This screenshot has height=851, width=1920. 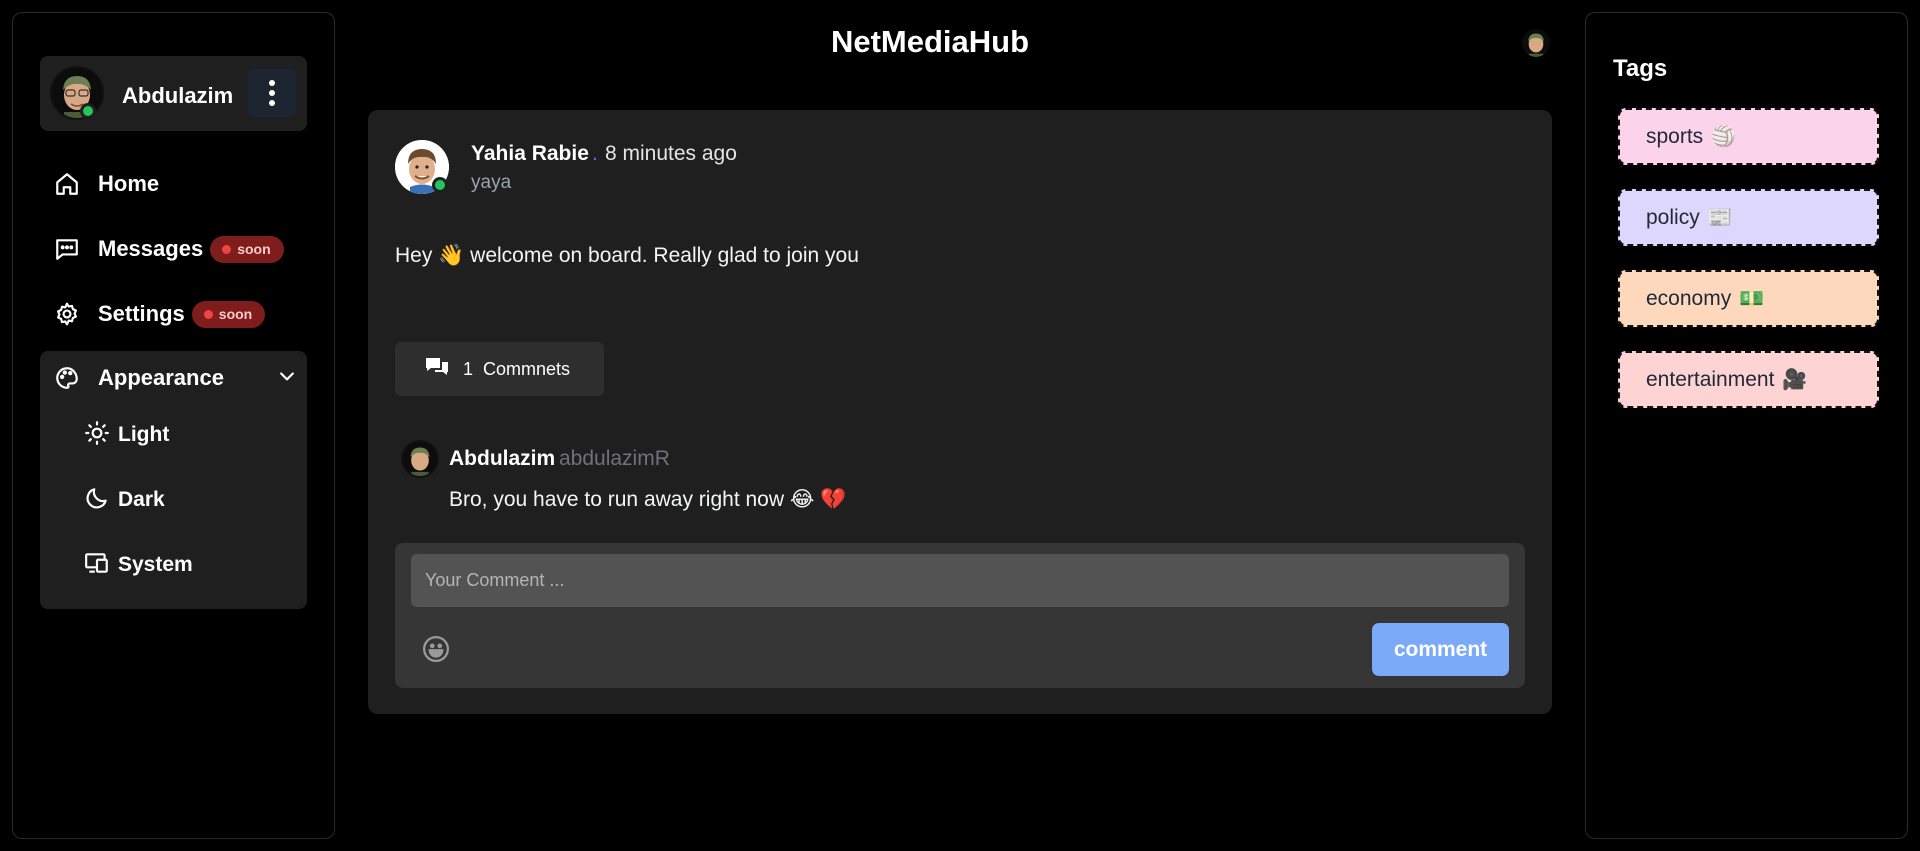 I want to click on chevron-down-icon, so click(x=287, y=378).